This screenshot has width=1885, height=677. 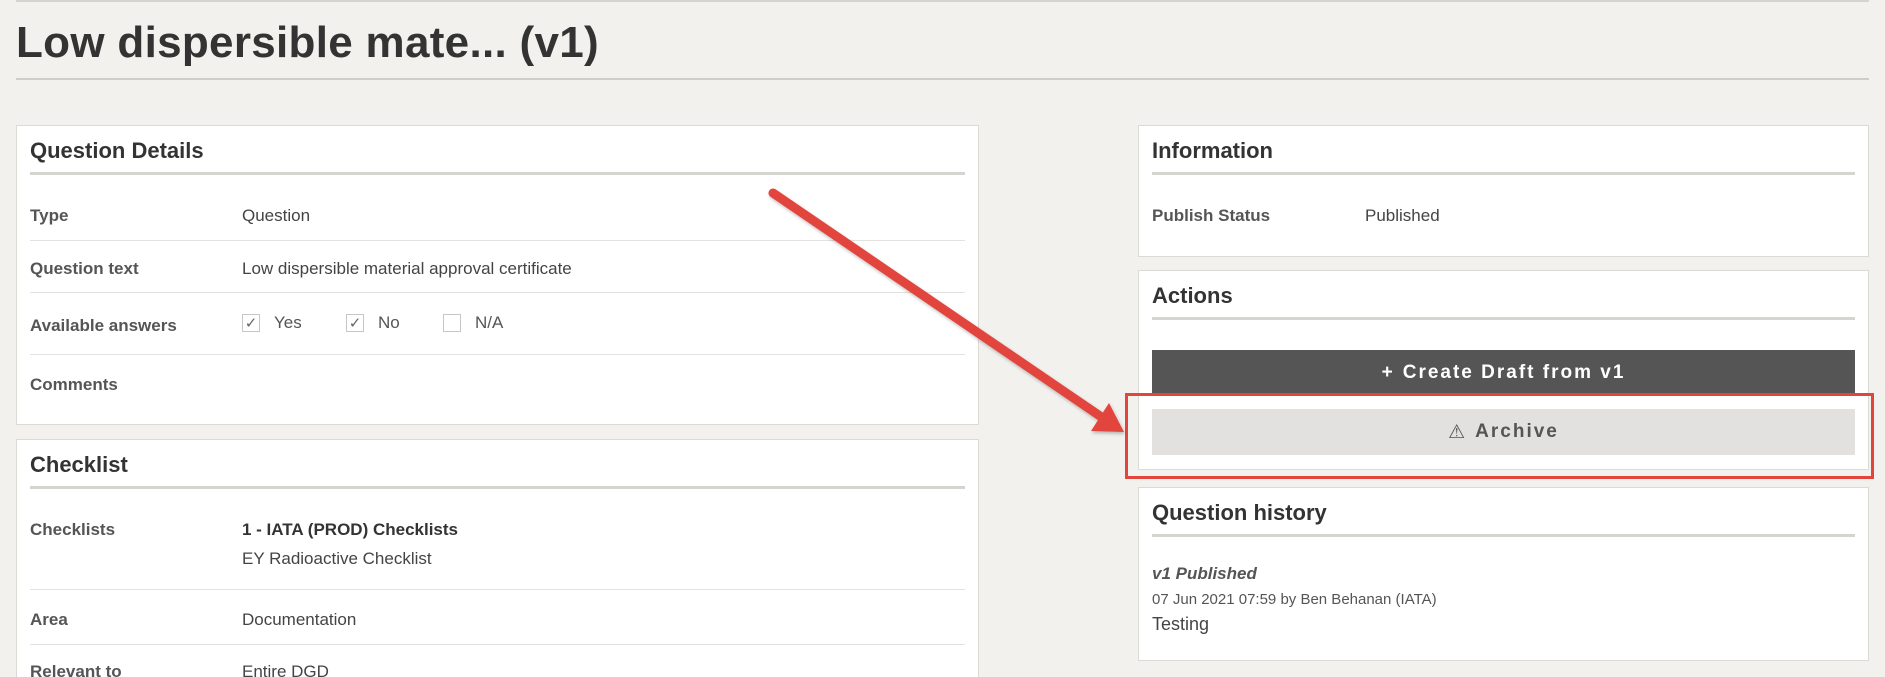 What do you see at coordinates (942, 1) in the screenshot?
I see `top-rule` at bounding box center [942, 1].